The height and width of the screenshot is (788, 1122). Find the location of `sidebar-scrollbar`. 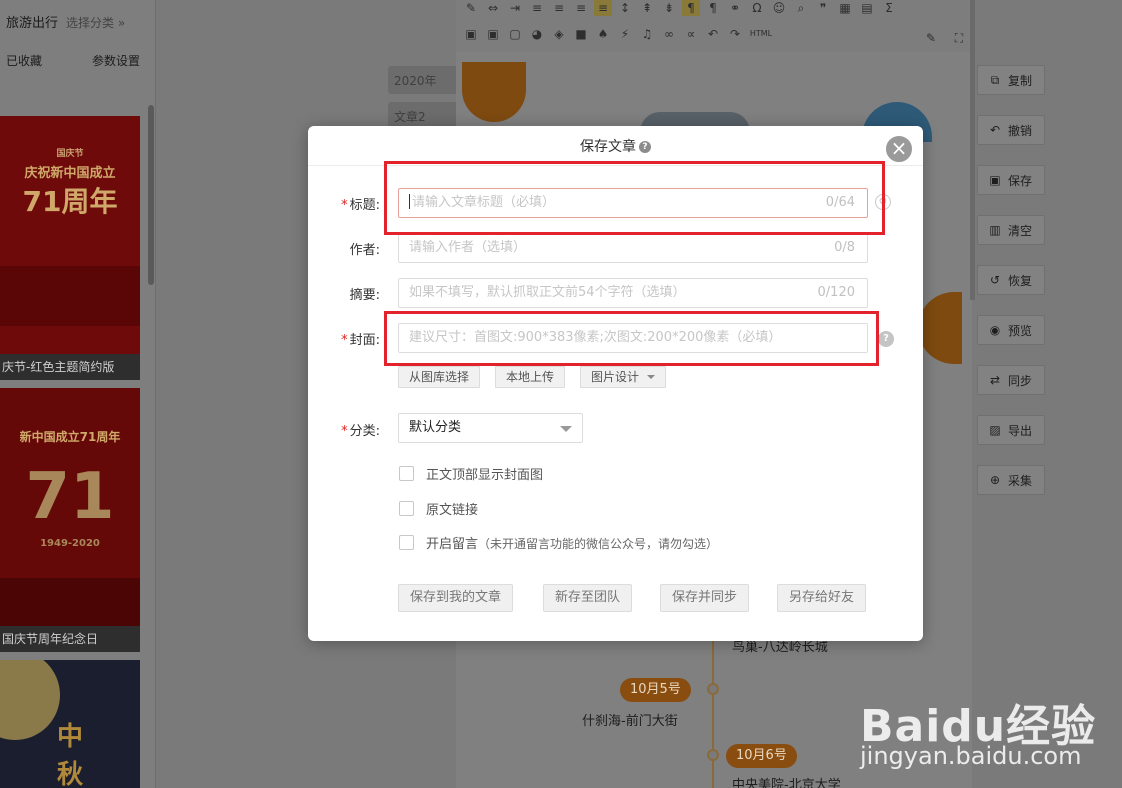

sidebar-scrollbar is located at coordinates (151, 195).